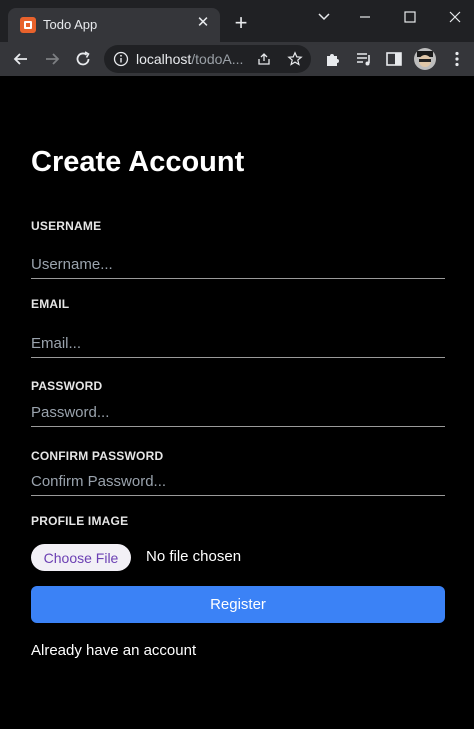 The height and width of the screenshot is (729, 474). I want to click on password-input, so click(238, 412).